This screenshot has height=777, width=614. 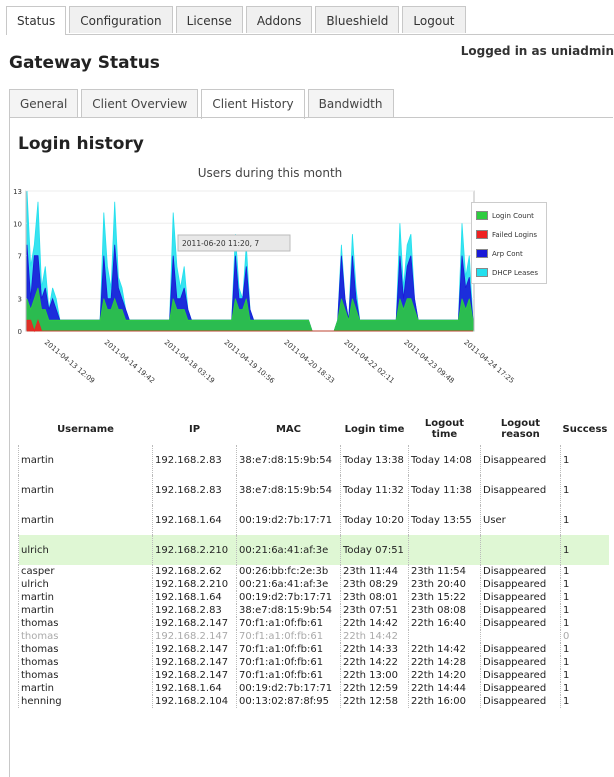 What do you see at coordinates (374, 460) in the screenshot?
I see `cell-login-time: Today 13:38` at bounding box center [374, 460].